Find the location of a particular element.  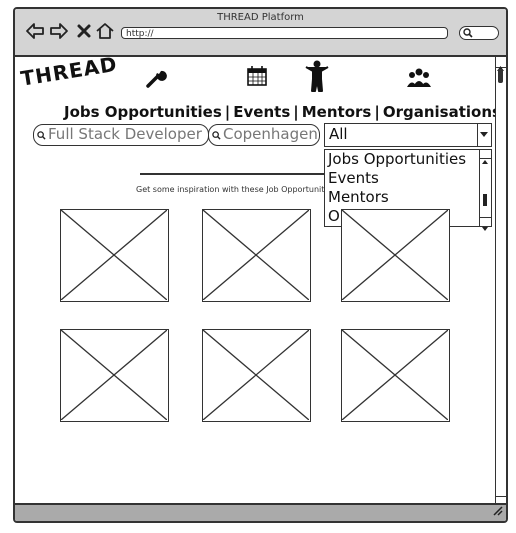

nav-jobs-opportunities: Jobs Opportunities is located at coordinates (143, 112).